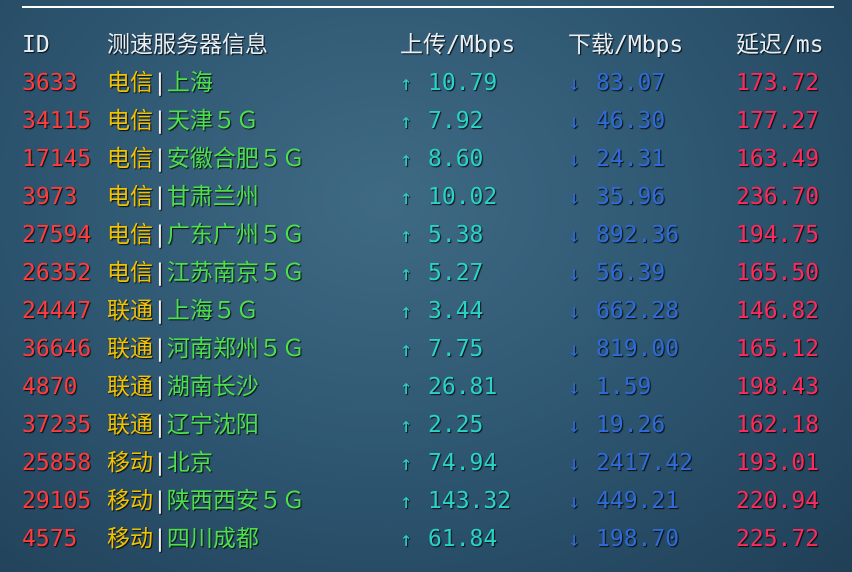 The image size is (852, 572). I want to click on server-id: 25858, so click(57, 463).